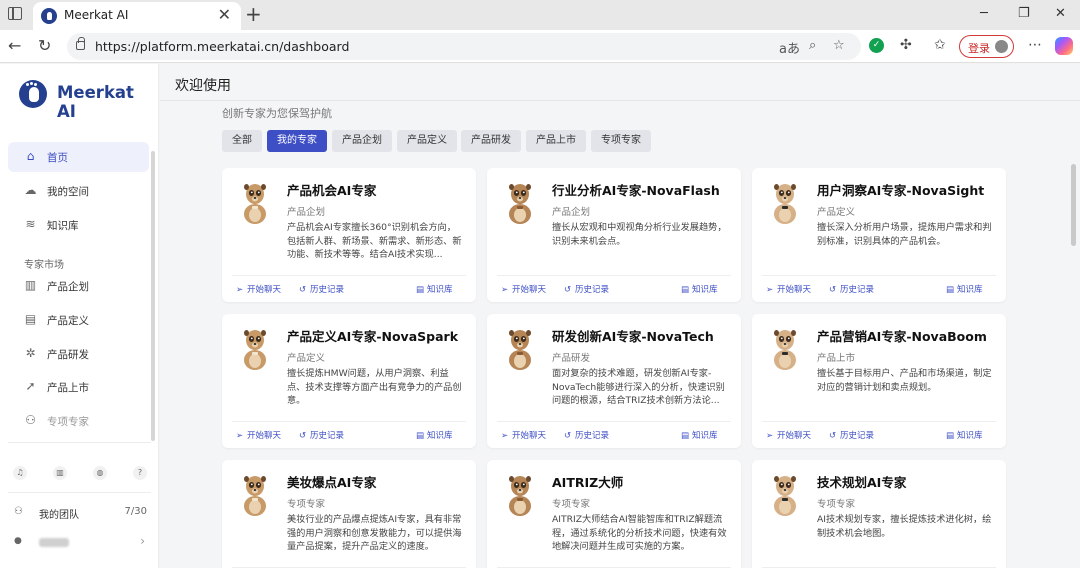 The image size is (1080, 568). I want to click on expert-description: 擅长基于目标用户、产品和市场渠道，制定对应的营销计划和卖点规划。, so click(904, 380).